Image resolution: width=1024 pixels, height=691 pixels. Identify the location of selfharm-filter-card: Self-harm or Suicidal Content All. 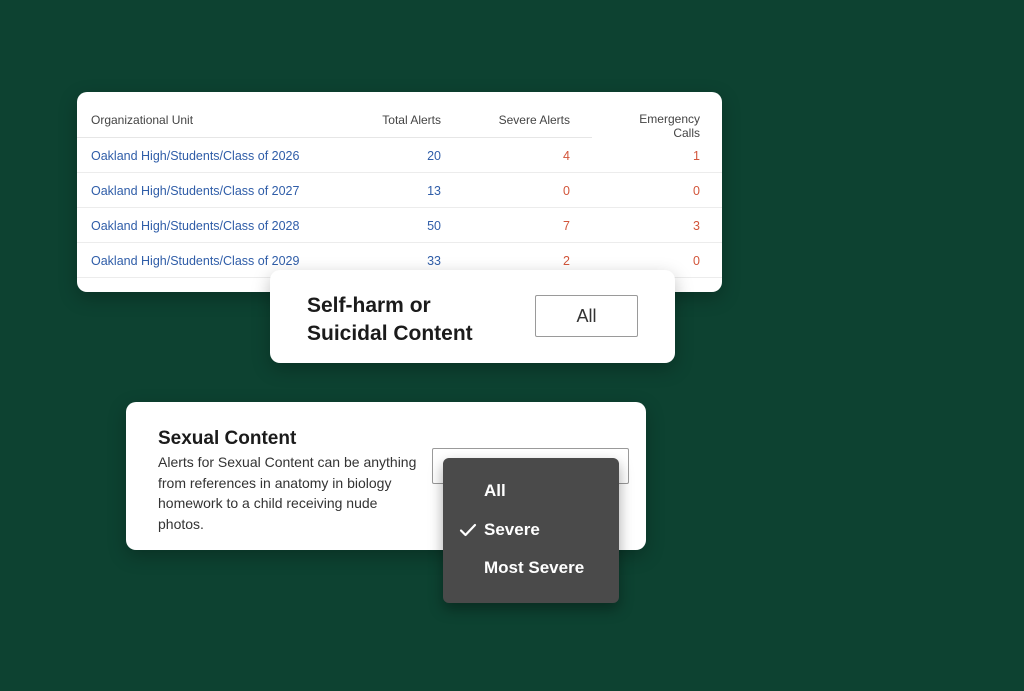
(472, 316).